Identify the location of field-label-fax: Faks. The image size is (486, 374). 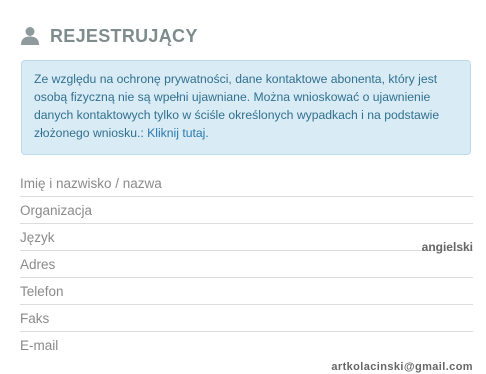
(35, 318).